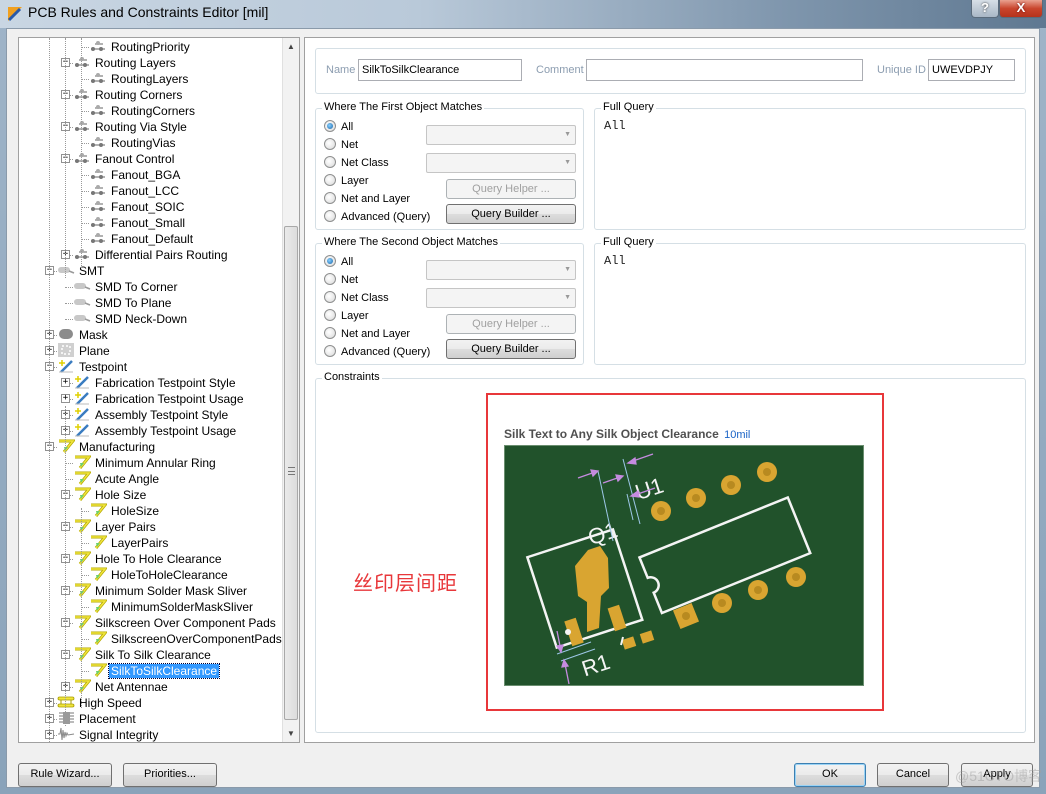 The width and height of the screenshot is (1046, 794). I want to click on tree-item: HoleSize, so click(125, 511).